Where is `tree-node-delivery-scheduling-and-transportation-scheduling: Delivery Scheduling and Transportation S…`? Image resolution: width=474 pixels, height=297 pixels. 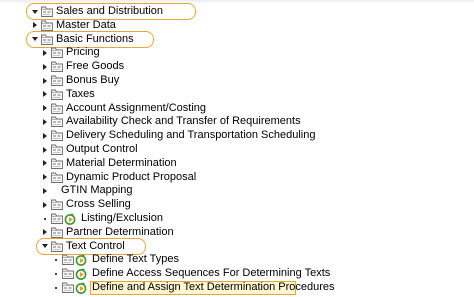
tree-node-delivery-scheduling-and-transportation-scheduling: Delivery Scheduling and Transportation S… is located at coordinates (237, 136).